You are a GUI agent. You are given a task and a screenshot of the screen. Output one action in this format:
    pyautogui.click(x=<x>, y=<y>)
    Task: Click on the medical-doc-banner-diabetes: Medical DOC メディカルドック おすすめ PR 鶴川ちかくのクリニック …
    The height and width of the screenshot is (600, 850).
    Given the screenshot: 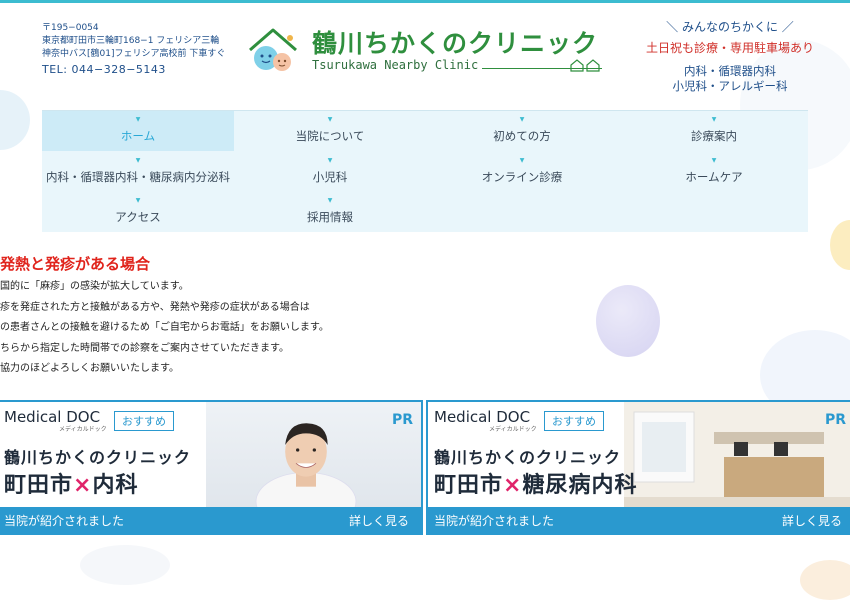 What is the action you would take?
    pyautogui.click(x=638, y=467)
    